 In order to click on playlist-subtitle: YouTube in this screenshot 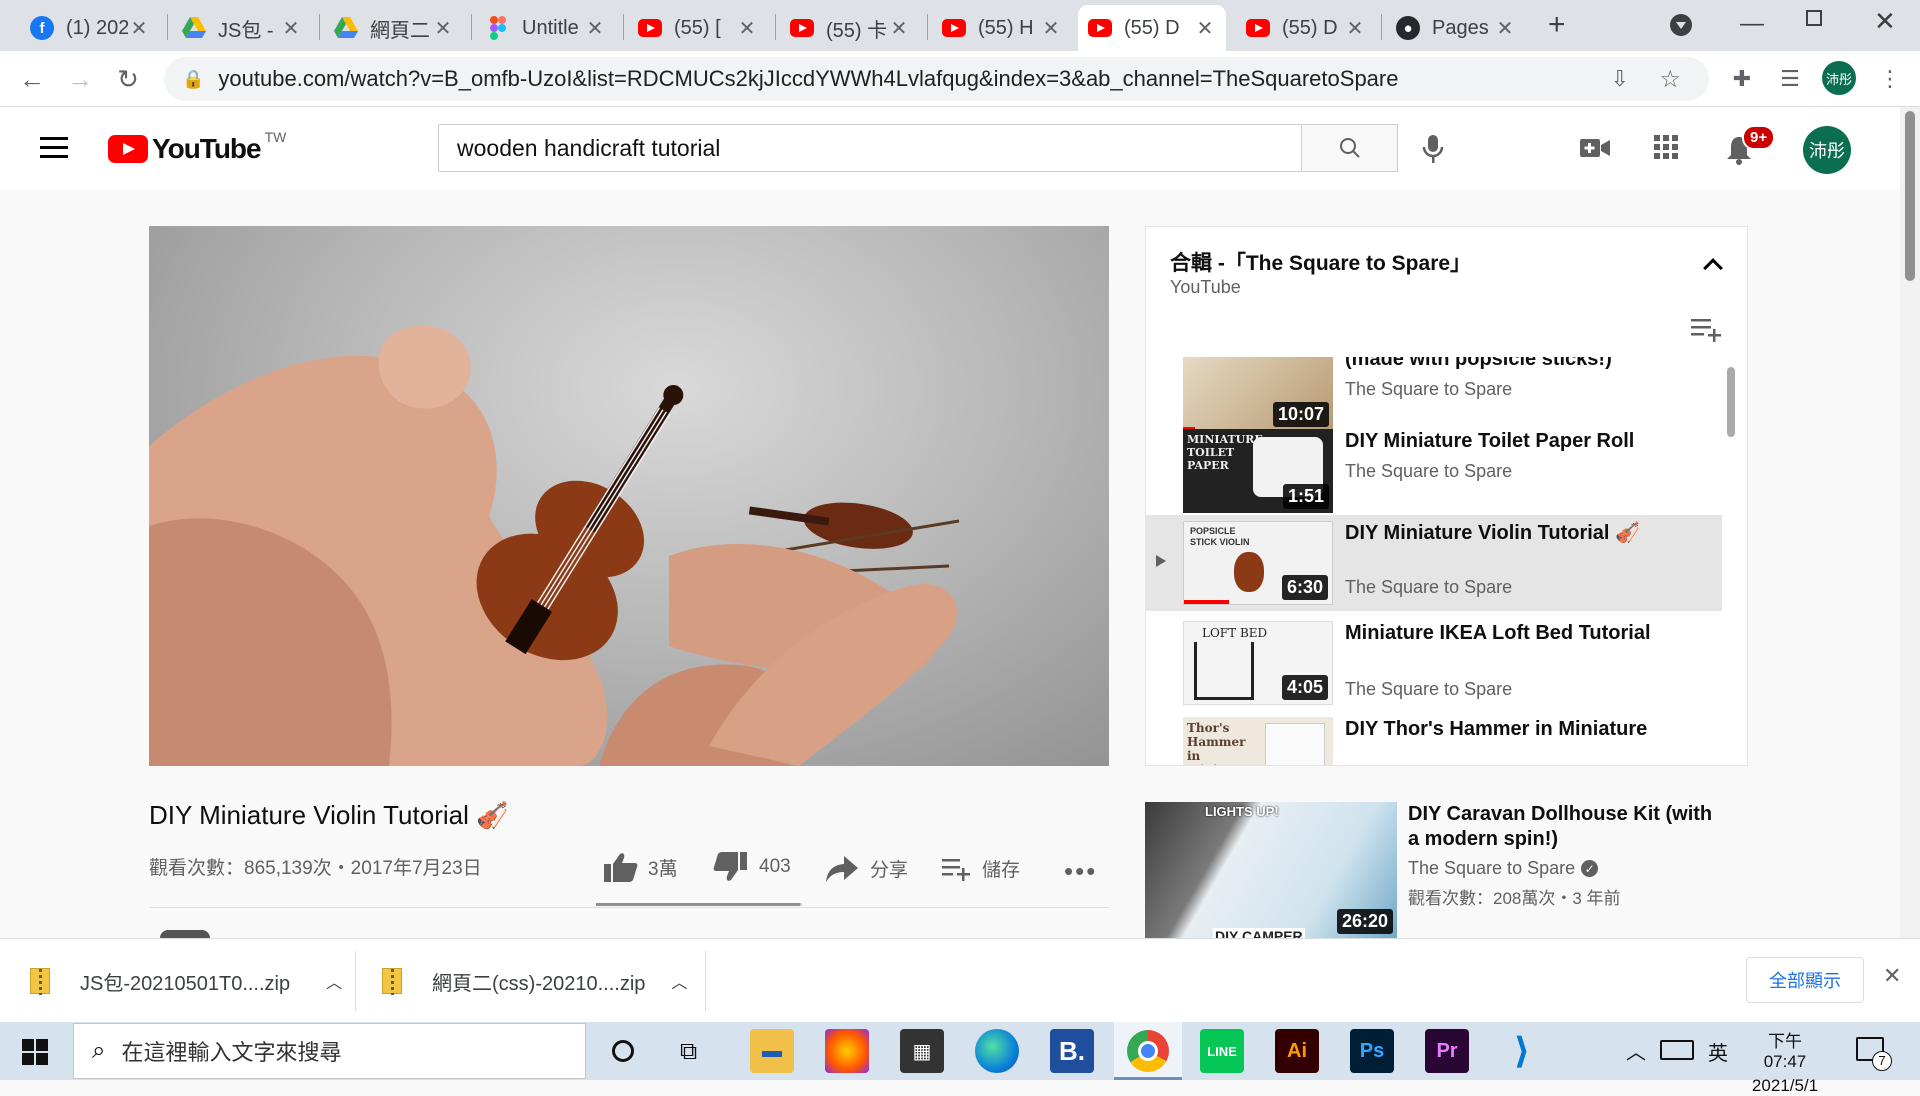, I will do `click(1205, 287)`.